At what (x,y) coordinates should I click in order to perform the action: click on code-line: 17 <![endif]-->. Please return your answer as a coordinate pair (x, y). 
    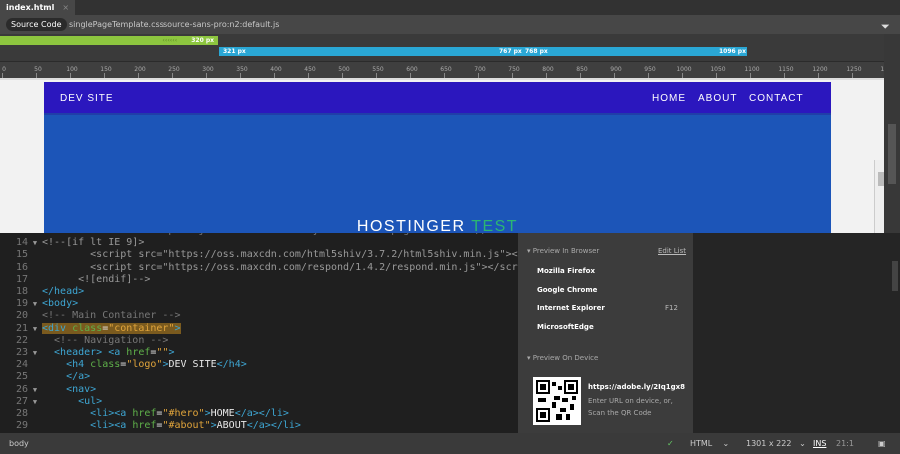
    Looking at the image, I should click on (75, 280).